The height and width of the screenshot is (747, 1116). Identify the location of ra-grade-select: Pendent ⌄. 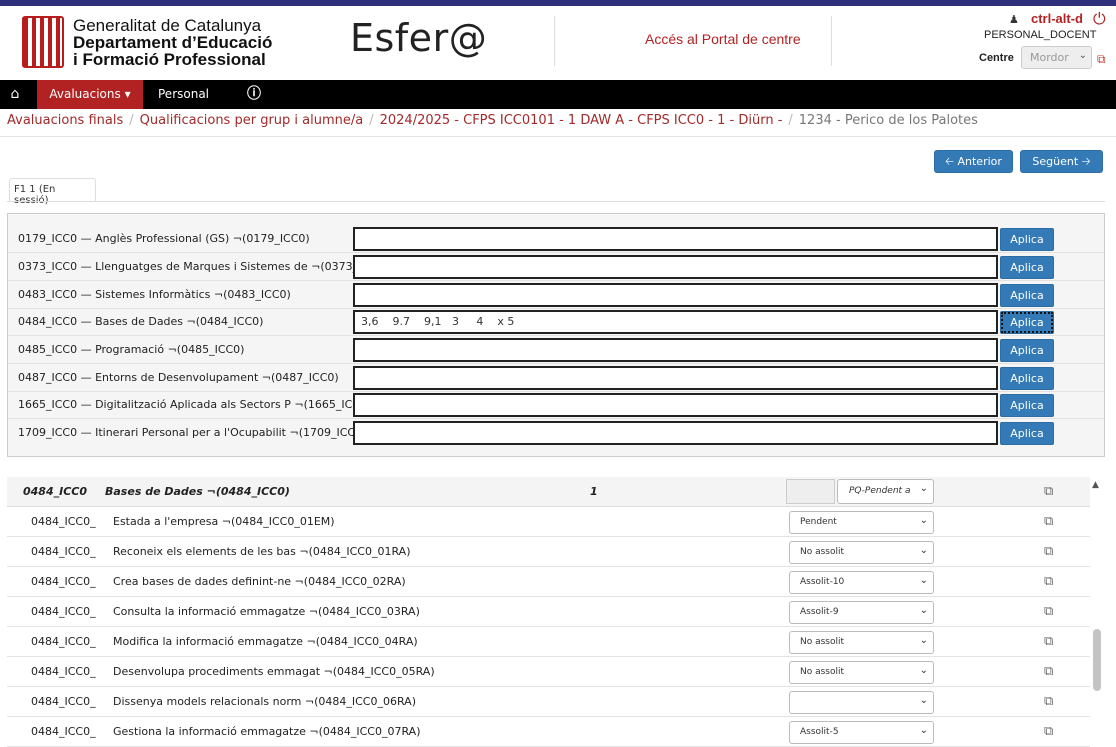
(861, 522).